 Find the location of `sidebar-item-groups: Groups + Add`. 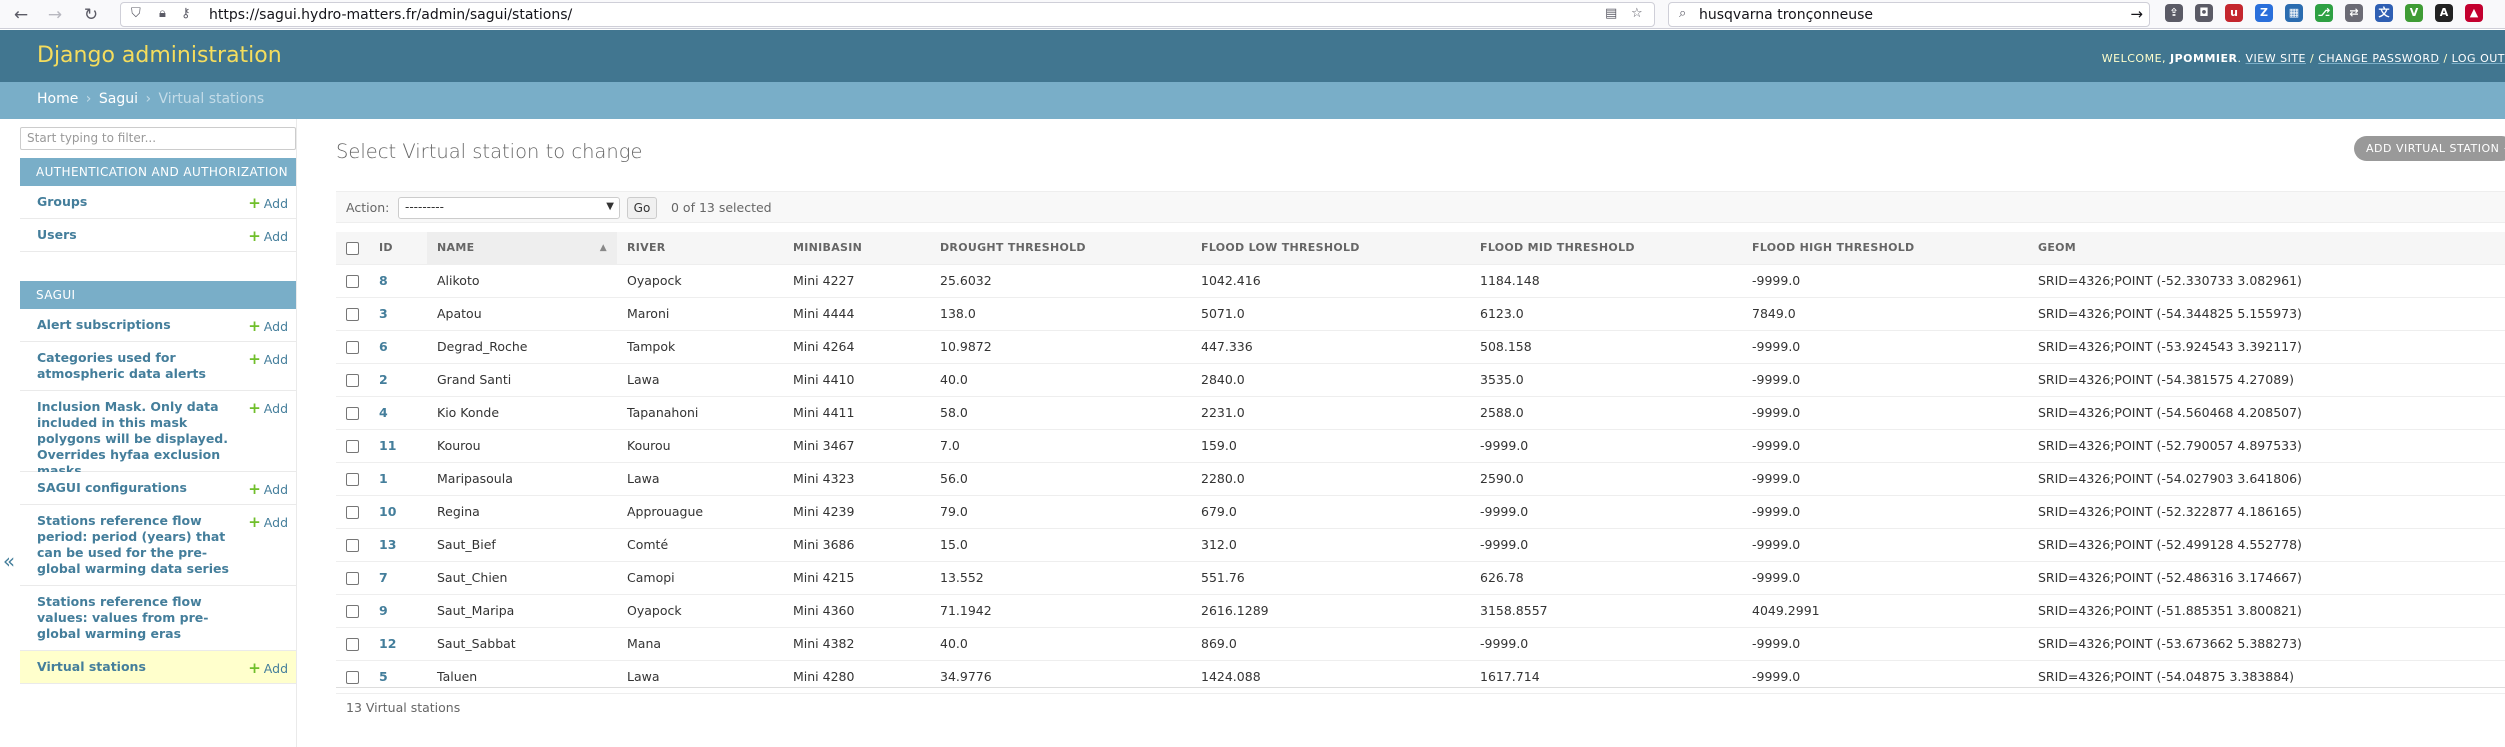

sidebar-item-groups: Groups + Add is located at coordinates (158, 202).